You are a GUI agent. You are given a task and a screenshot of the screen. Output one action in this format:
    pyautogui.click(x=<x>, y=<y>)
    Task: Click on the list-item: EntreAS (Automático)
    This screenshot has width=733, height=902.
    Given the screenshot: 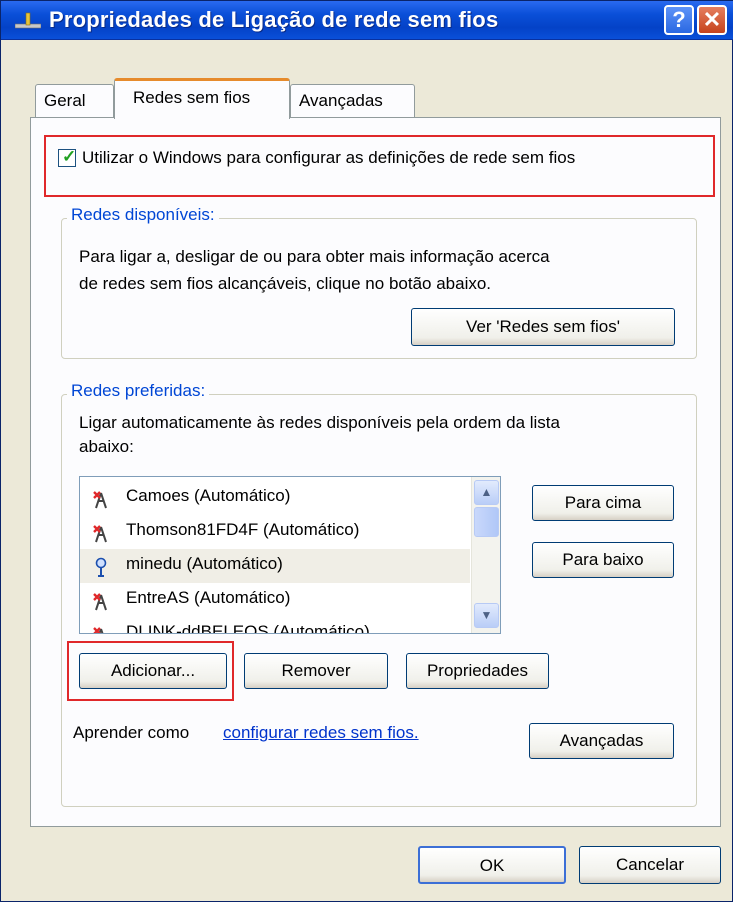 What is the action you would take?
    pyautogui.click(x=275, y=600)
    